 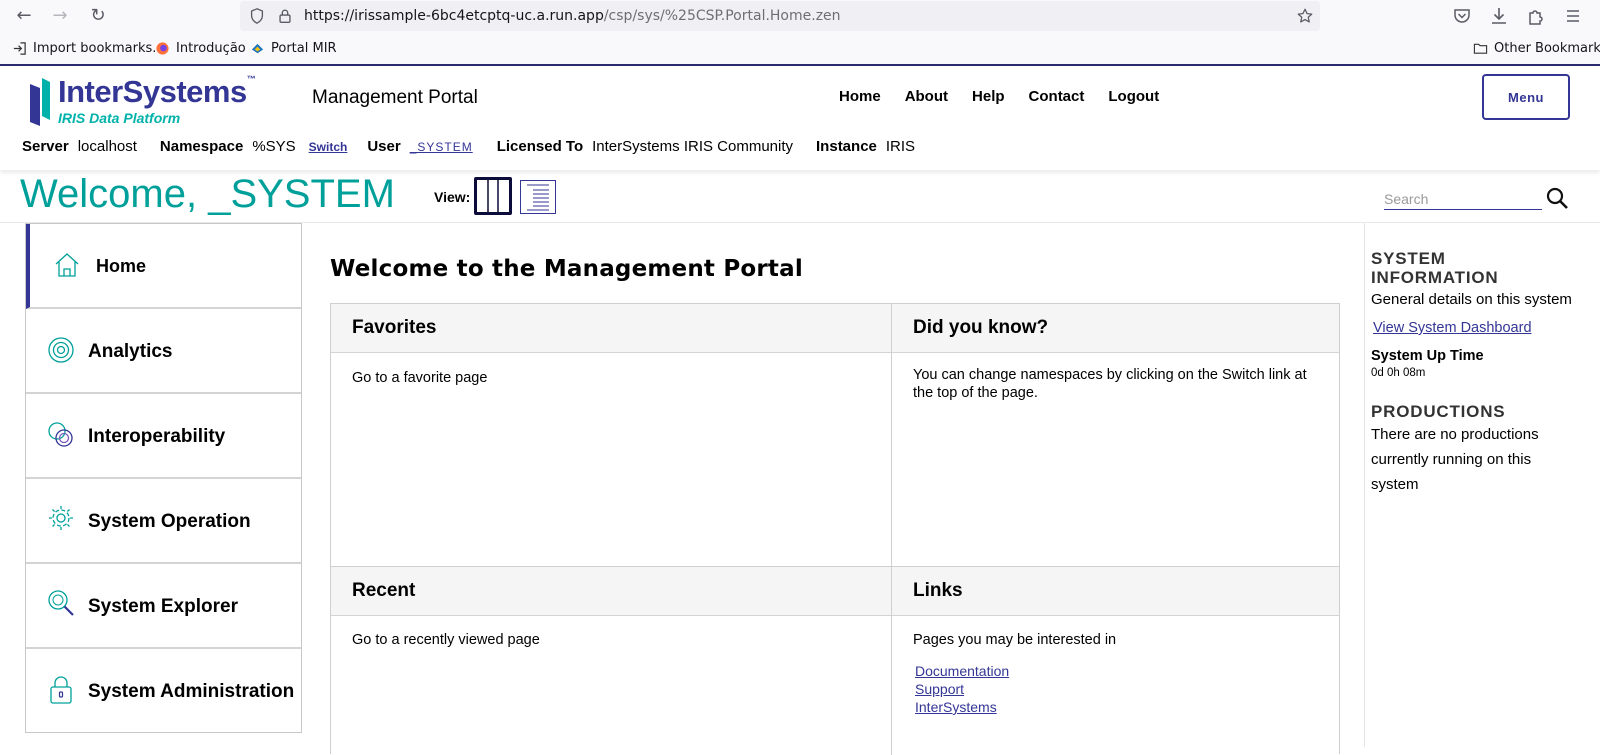 I want to click on shield-icon, so click(x=257, y=16).